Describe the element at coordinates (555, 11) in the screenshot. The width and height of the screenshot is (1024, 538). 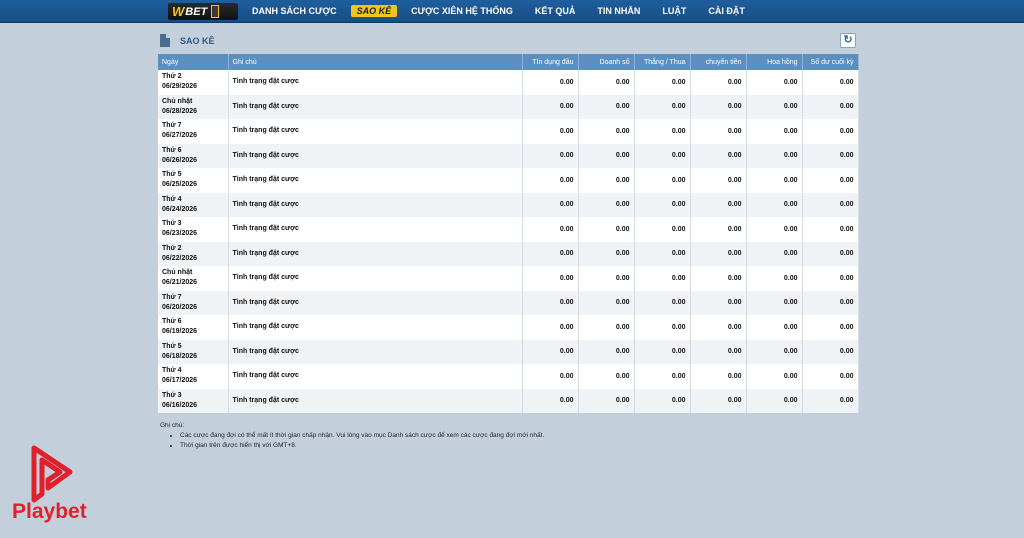
I see `nav-item-3: KẾT QUẢ` at that location.